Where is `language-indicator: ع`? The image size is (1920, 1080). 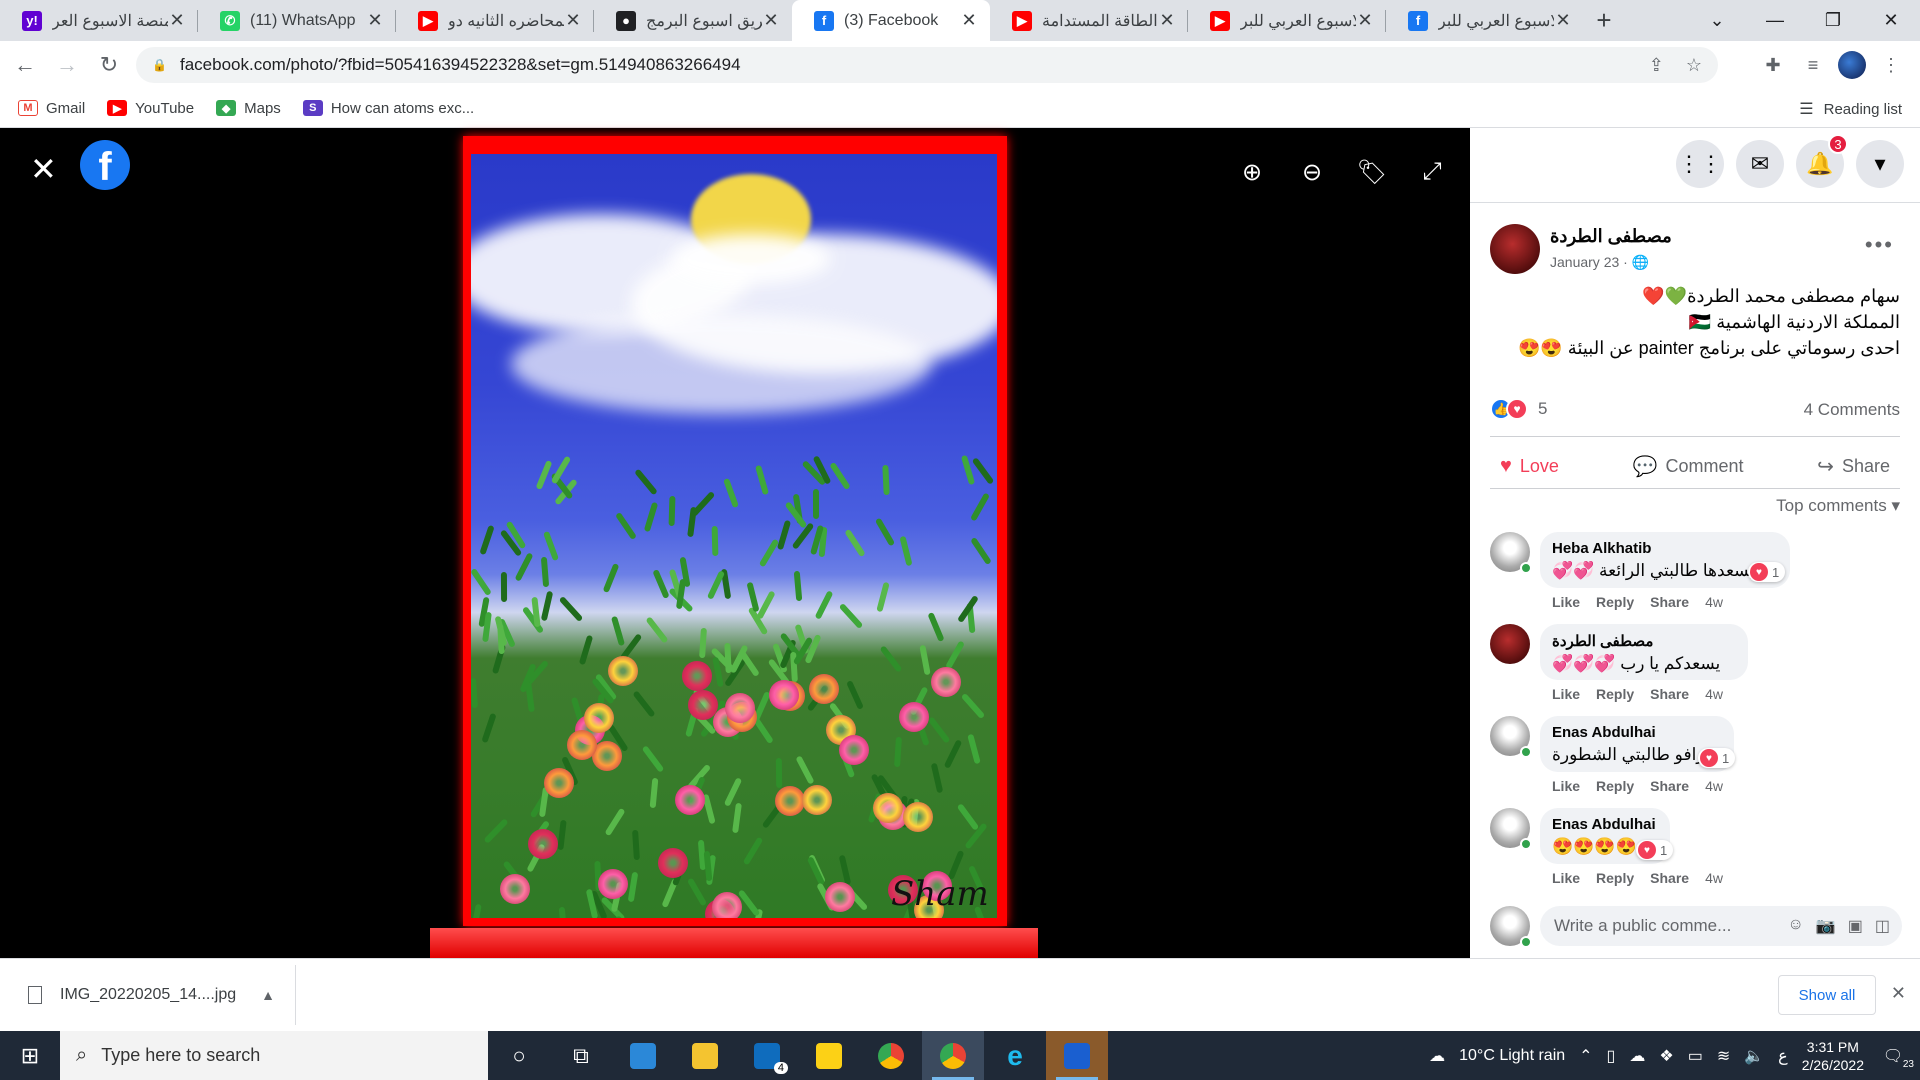
language-indicator: ع is located at coordinates (1783, 1056).